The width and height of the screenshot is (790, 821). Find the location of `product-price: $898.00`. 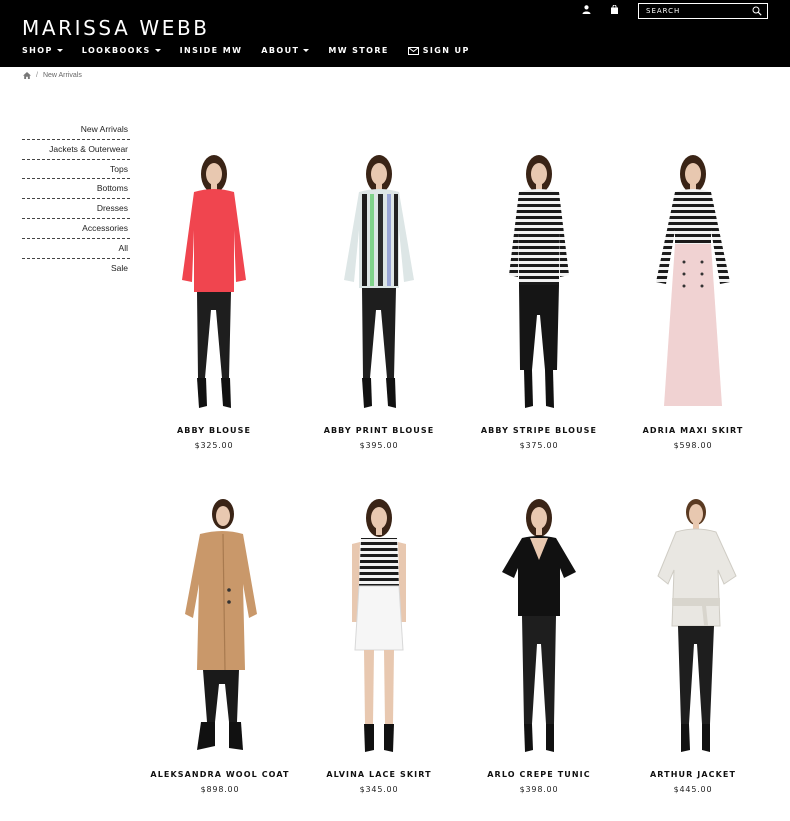

product-price: $898.00 is located at coordinates (220, 789).